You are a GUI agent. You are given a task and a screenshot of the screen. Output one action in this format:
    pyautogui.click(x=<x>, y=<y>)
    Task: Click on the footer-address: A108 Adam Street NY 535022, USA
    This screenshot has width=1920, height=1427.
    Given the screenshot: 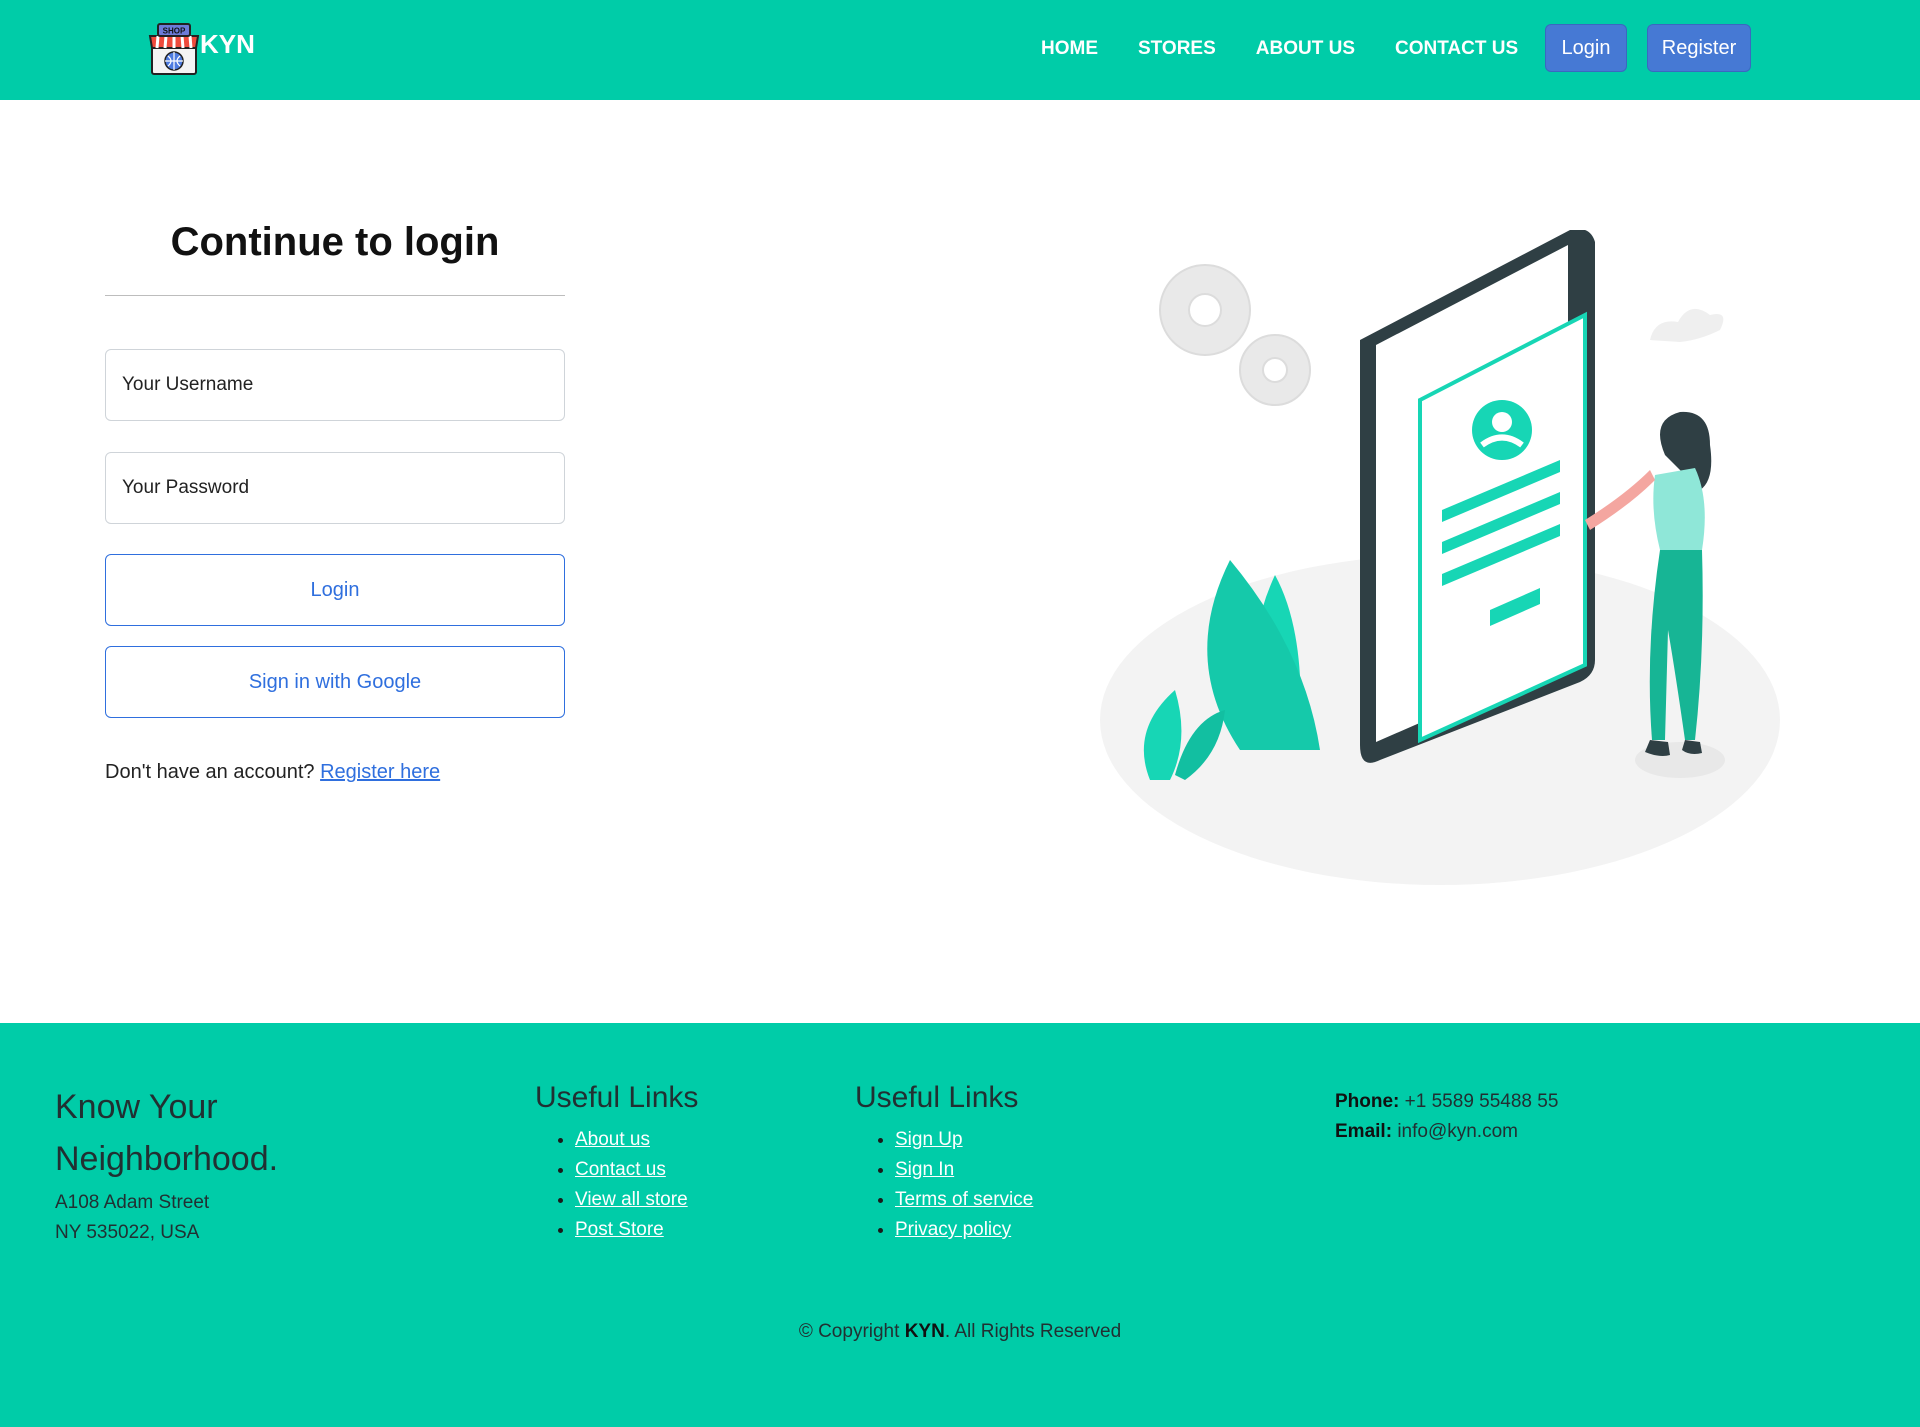 What is the action you would take?
    pyautogui.click(x=132, y=1218)
    